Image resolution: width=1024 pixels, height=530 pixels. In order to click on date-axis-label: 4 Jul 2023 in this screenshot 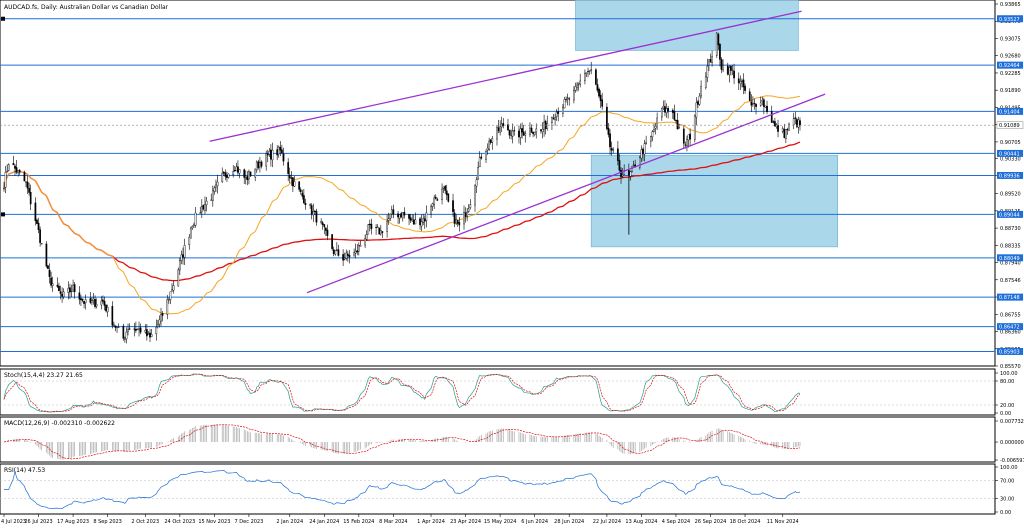, I will do `click(13, 522)`.